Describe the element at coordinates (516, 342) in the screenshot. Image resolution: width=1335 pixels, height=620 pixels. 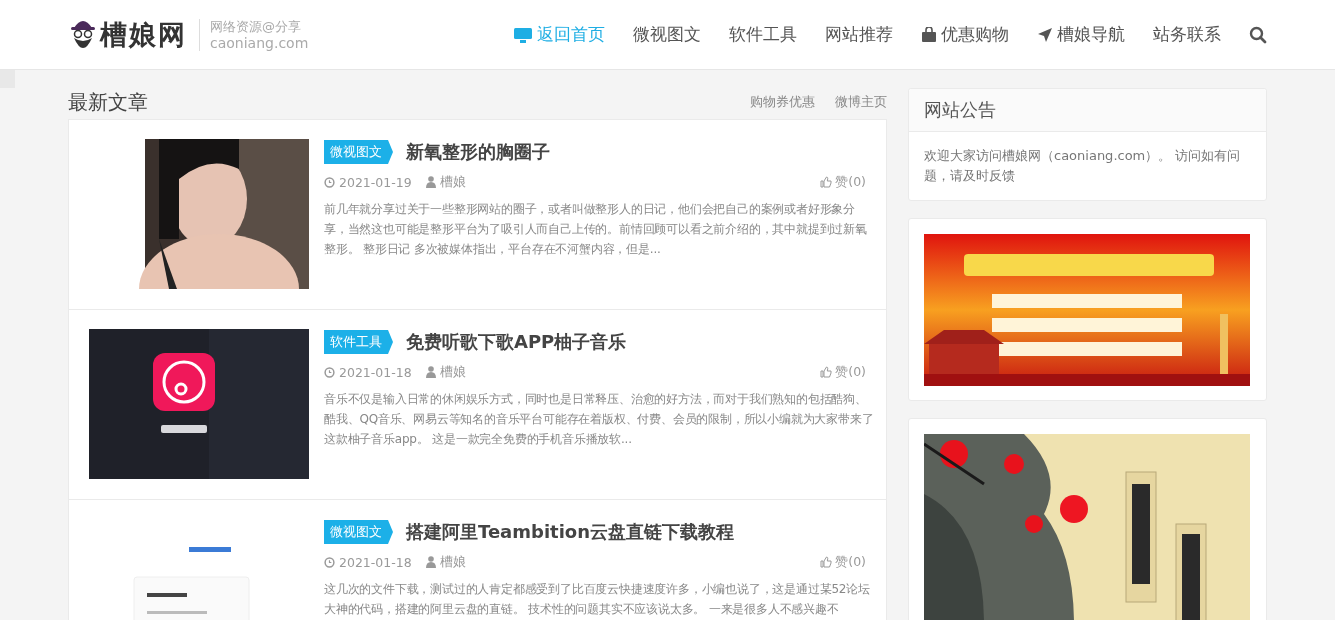
I see `article-title: 免费听歌下歌APP柚子音乐` at that location.